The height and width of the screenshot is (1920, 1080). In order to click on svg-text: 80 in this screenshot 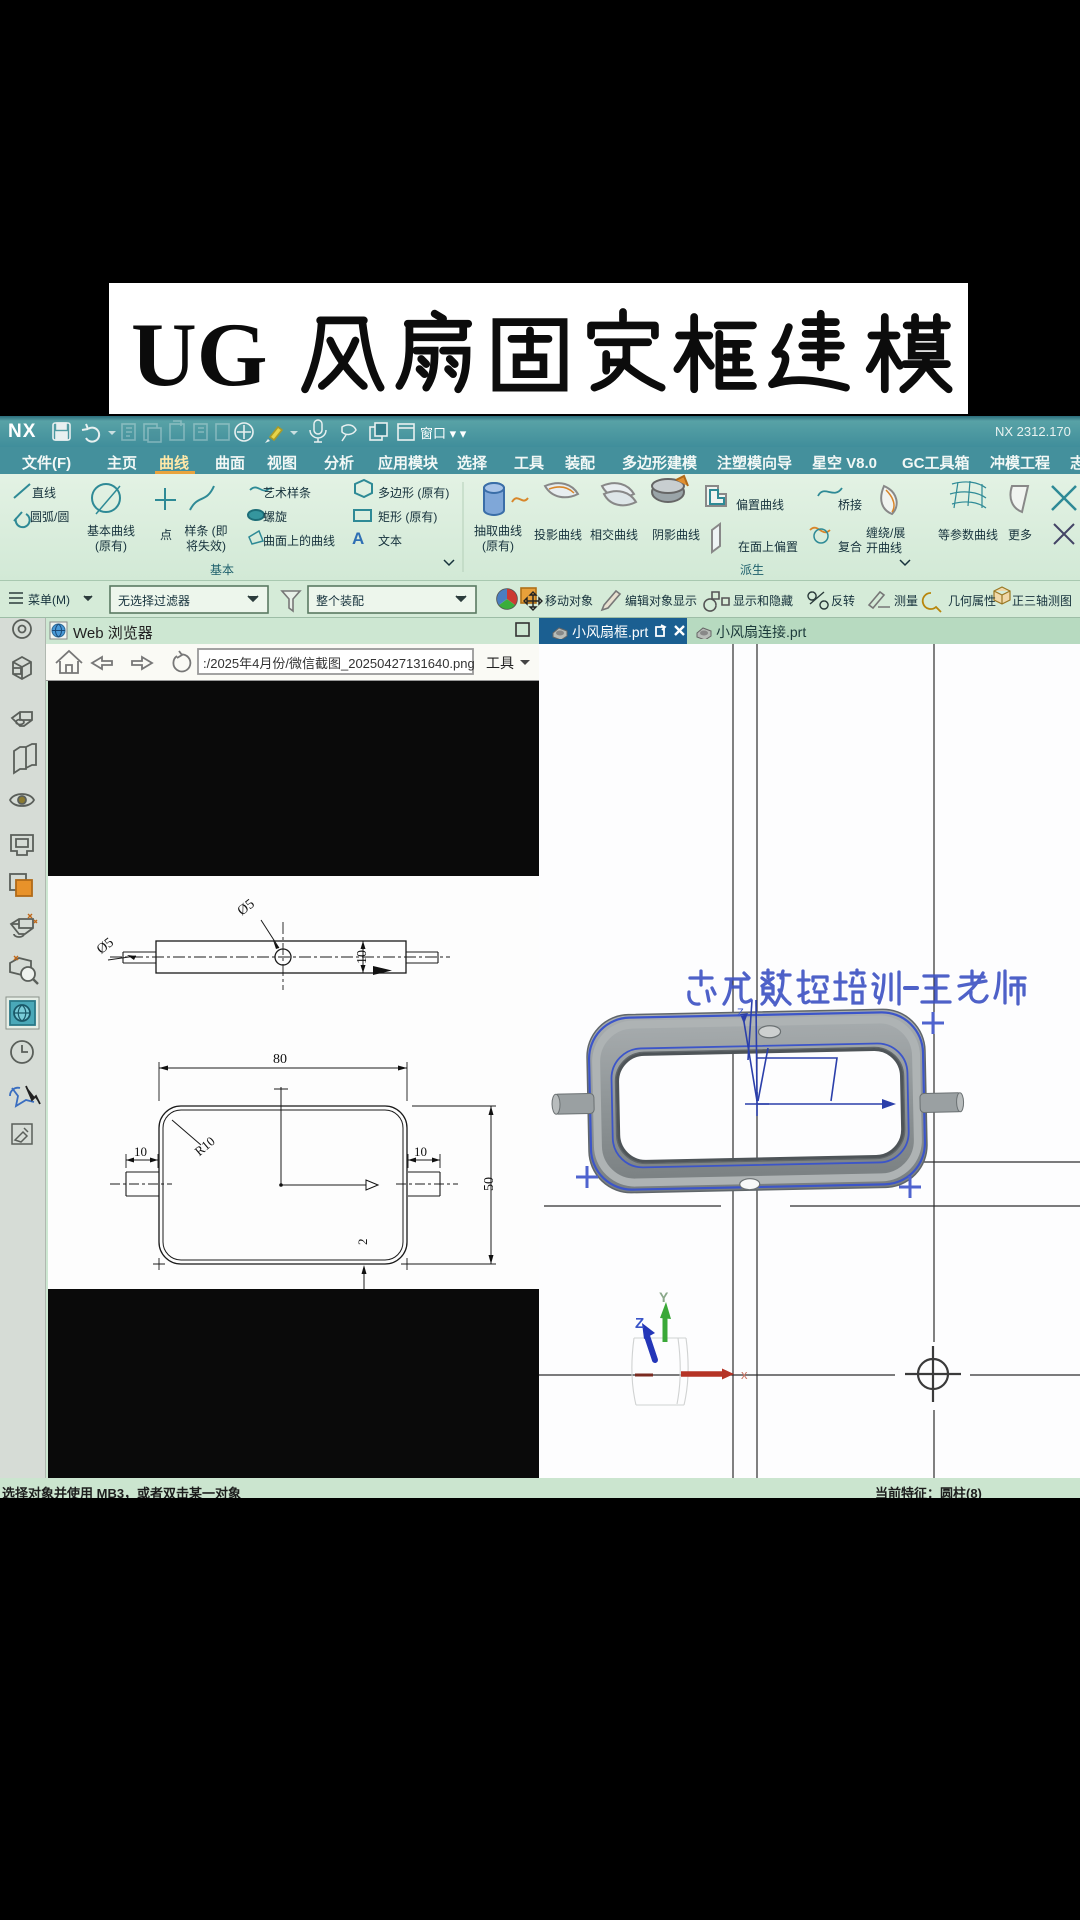, I will do `click(280, 1059)`.